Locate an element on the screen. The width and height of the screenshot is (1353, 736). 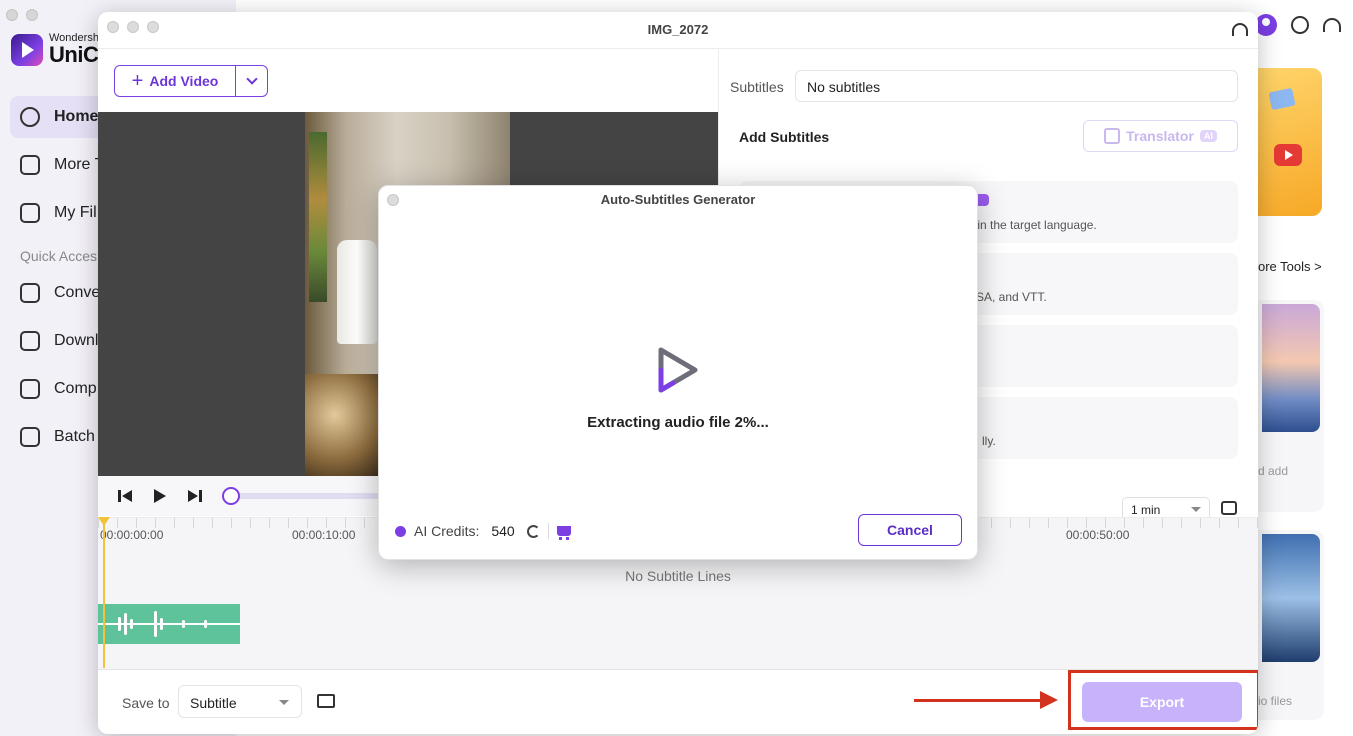
dialog-title: Auto-Subtitles Generator is located at coordinates (678, 199).